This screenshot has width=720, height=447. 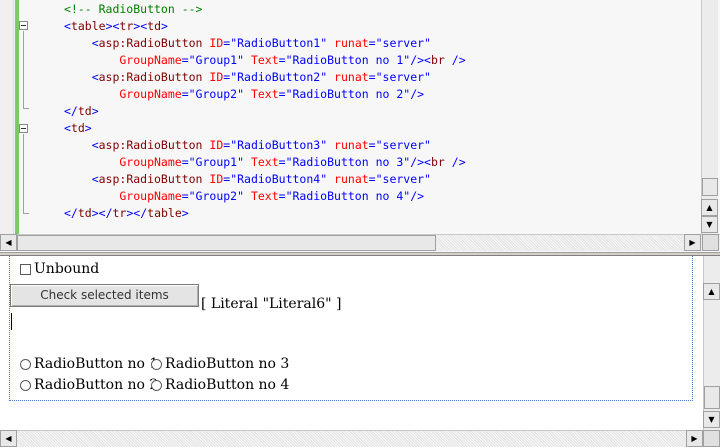 What do you see at coordinates (71, 213) in the screenshot?
I see `code-token: </` at bounding box center [71, 213].